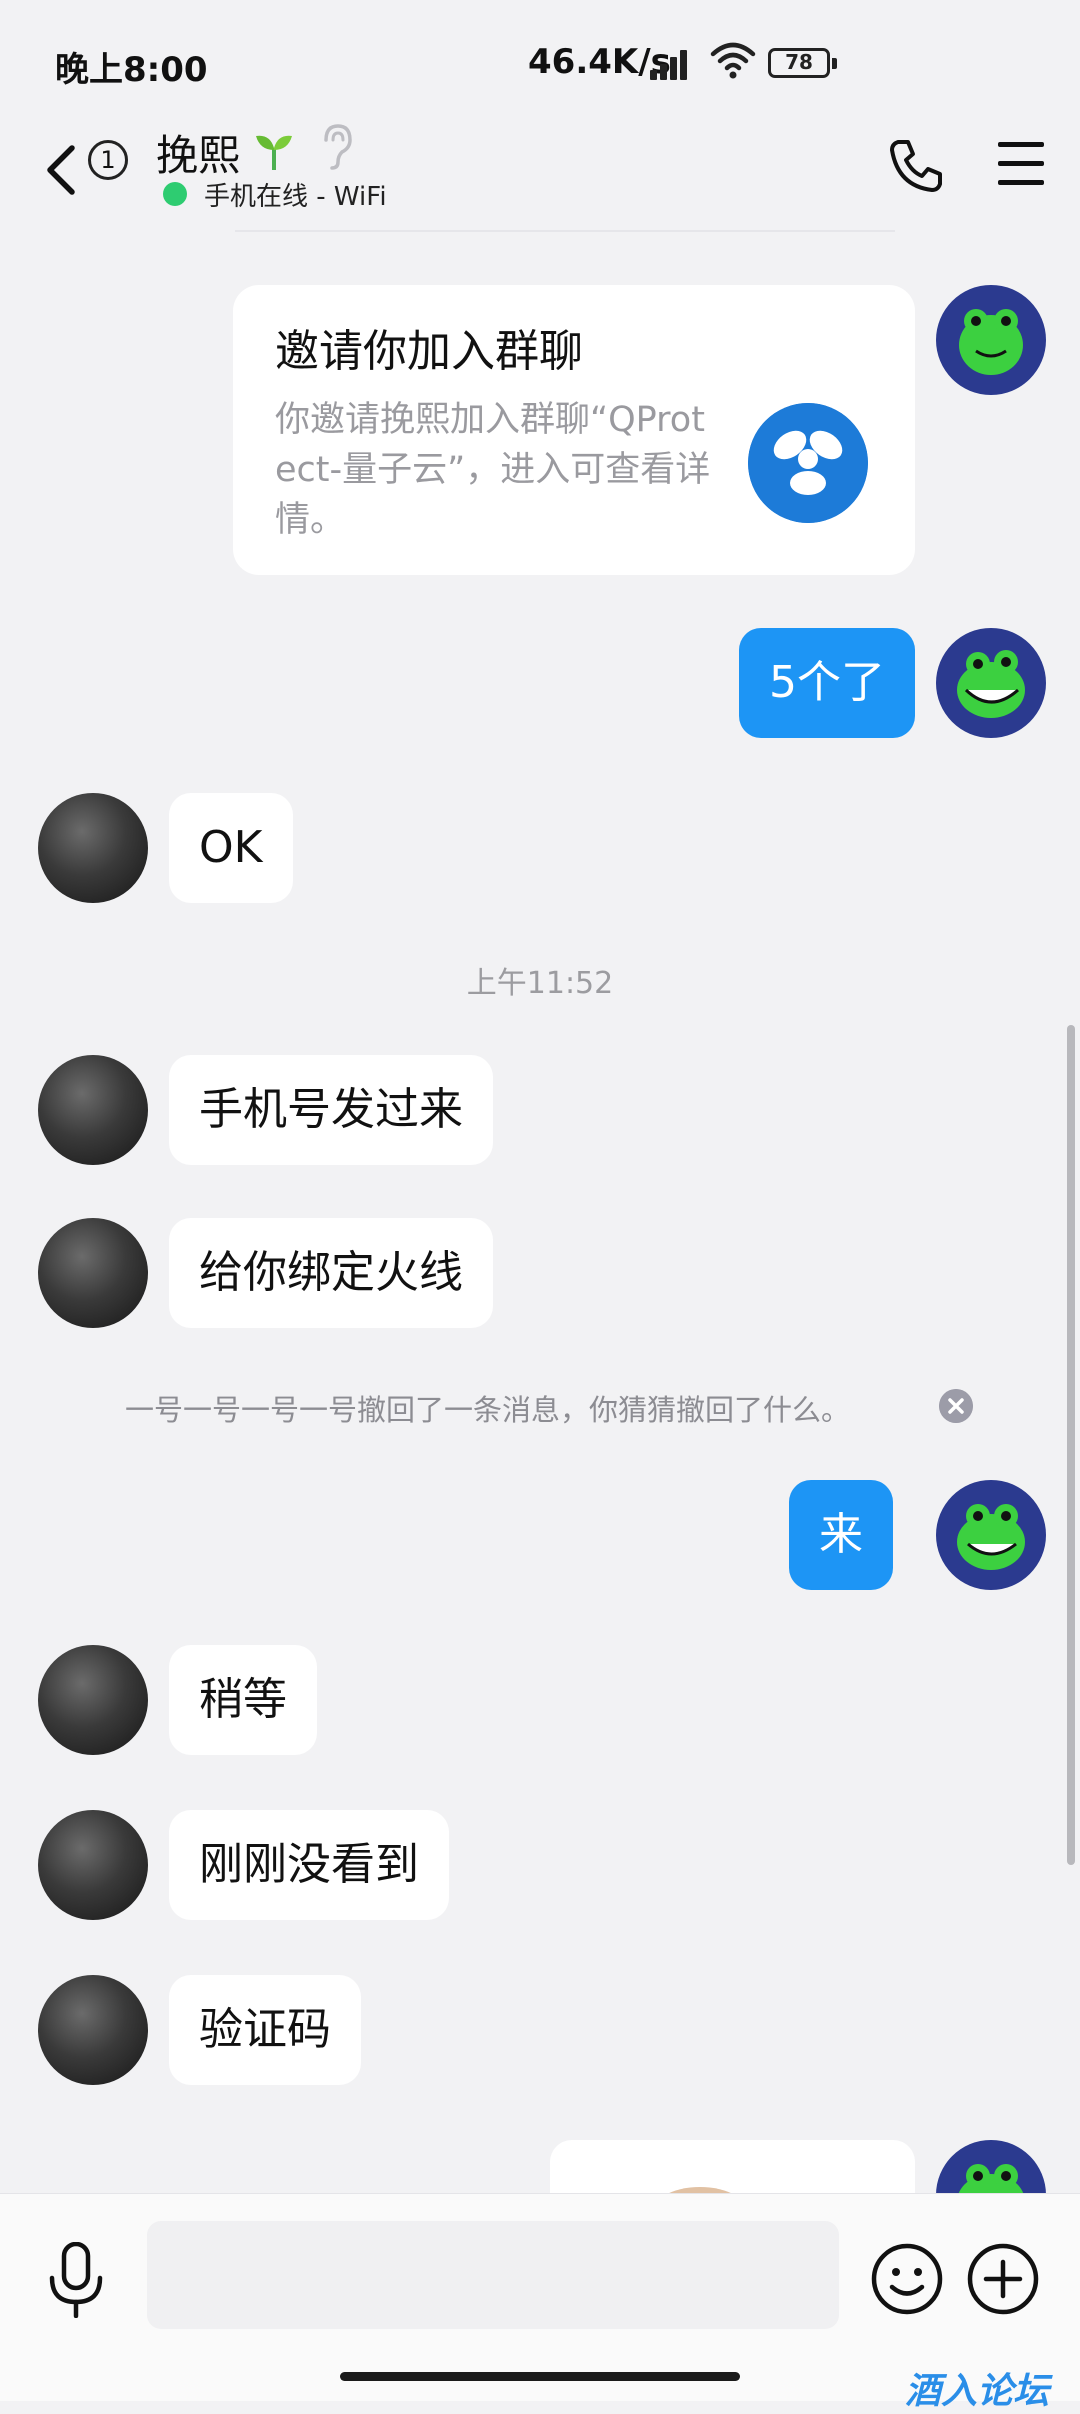 The image size is (1080, 2414). I want to click on message-timestamp: 上午11:52, so click(540, 983).